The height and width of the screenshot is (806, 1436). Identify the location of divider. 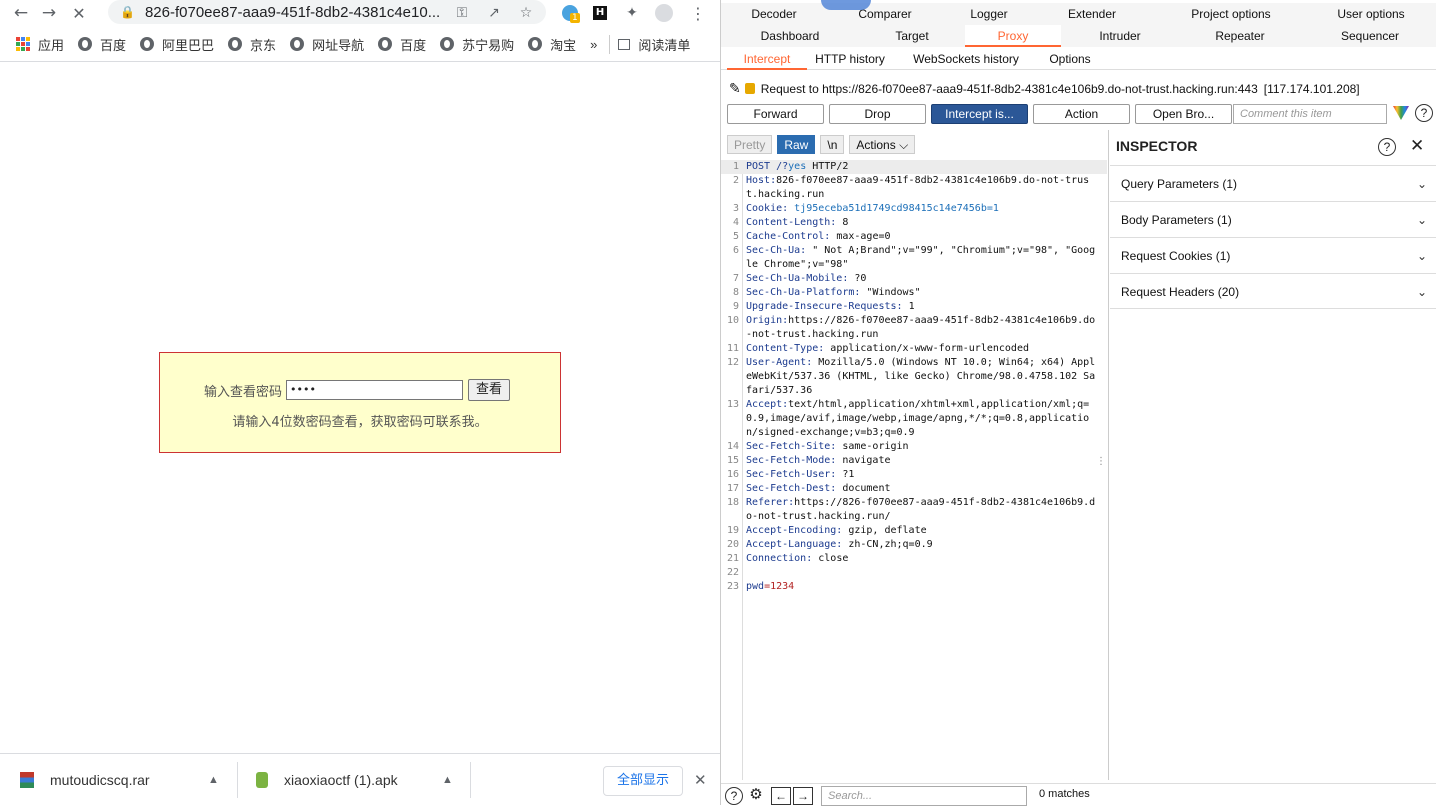
(470, 780).